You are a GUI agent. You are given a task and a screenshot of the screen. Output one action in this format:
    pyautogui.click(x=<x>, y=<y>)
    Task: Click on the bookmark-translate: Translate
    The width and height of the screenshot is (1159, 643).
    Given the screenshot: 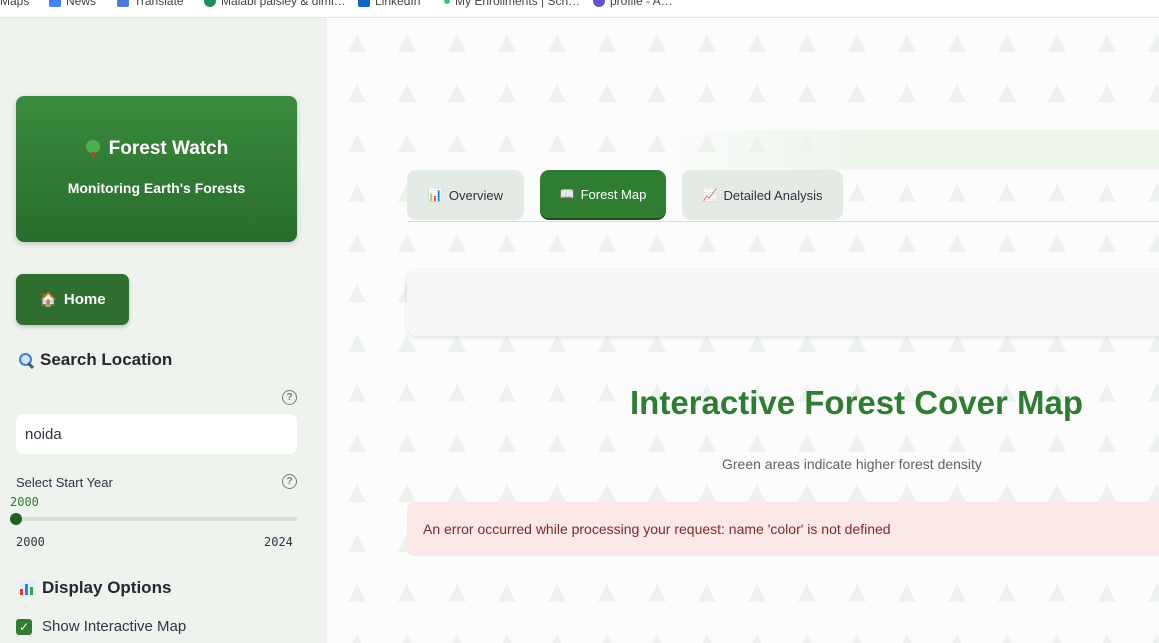 What is the action you would take?
    pyautogui.click(x=150, y=4)
    